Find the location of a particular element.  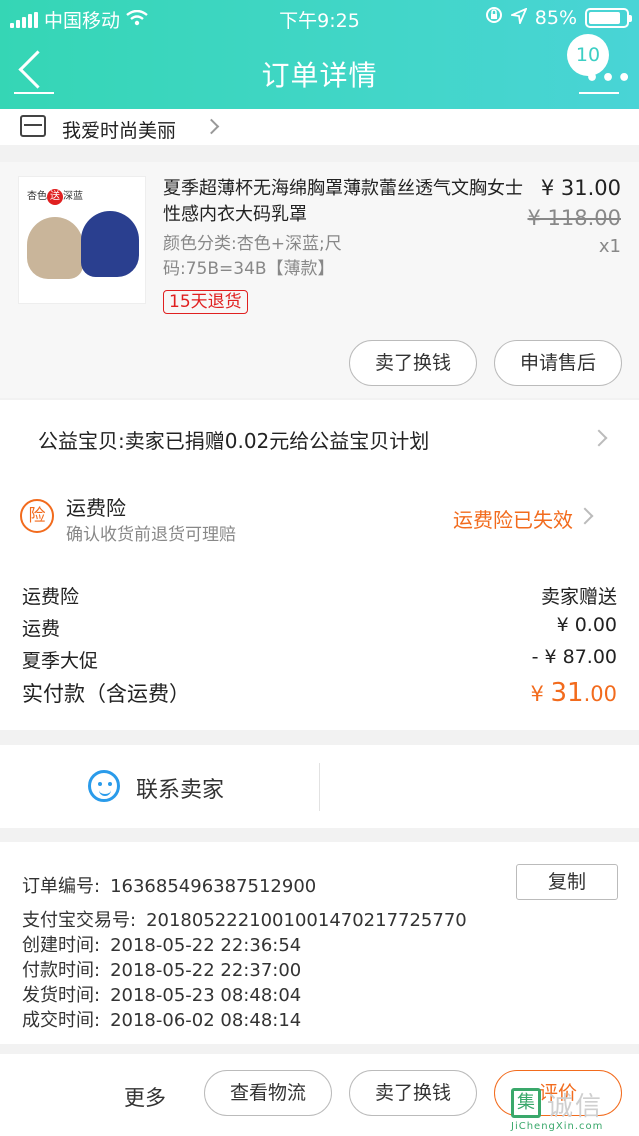

insurance-status: 运费险已失效 is located at coordinates (513, 520).